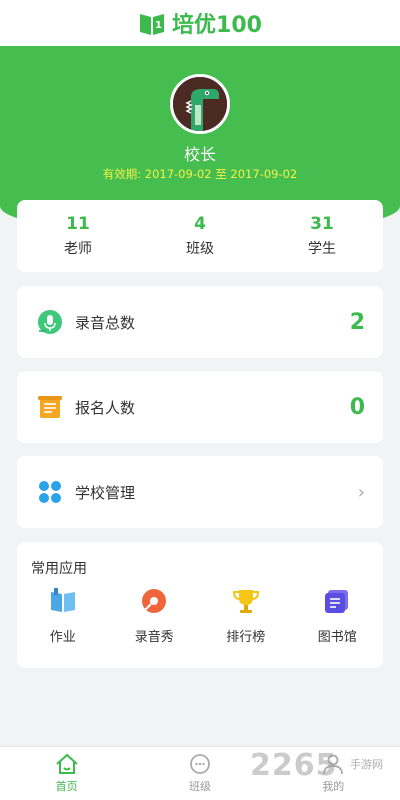  Describe the element at coordinates (152, 24) in the screenshot. I see `book-logo-icon: 1` at that location.